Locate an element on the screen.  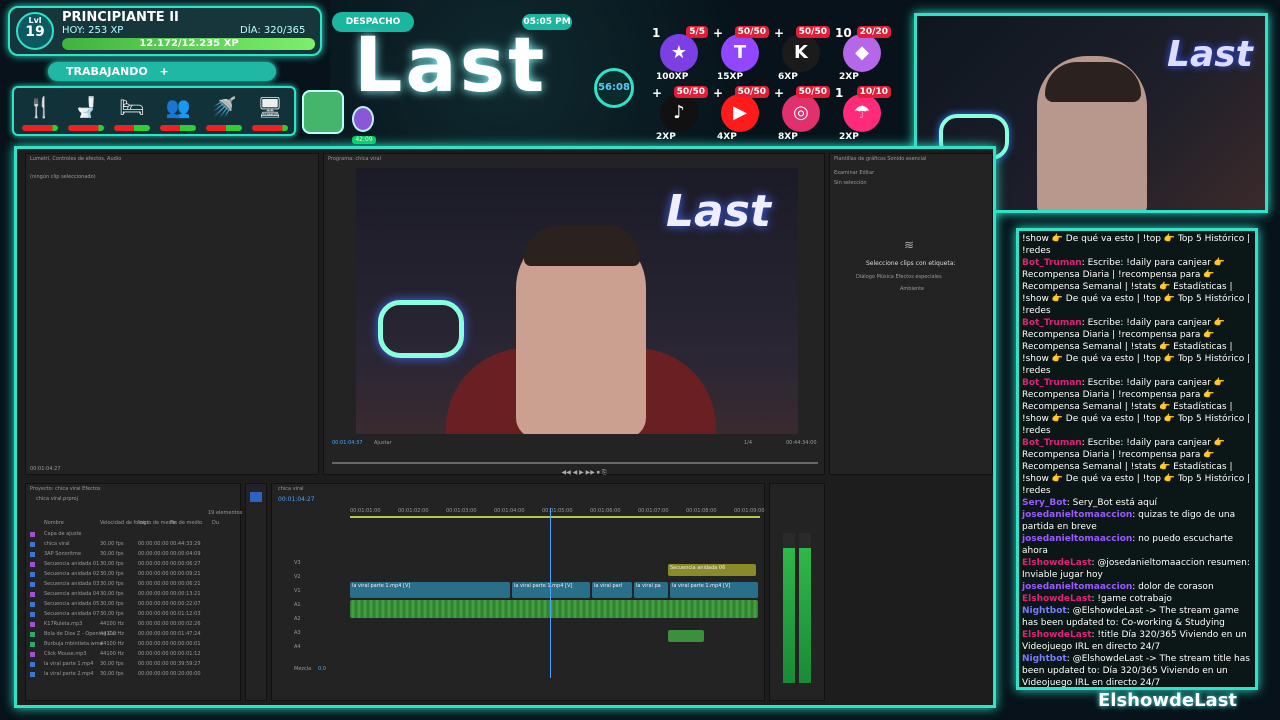
project-cell: 30,00 fps is located at coordinates (112, 584).